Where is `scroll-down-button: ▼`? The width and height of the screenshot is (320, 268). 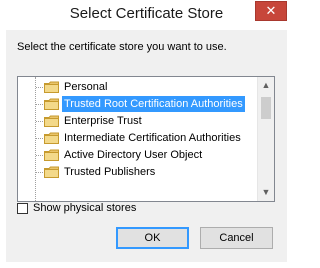 scroll-down-button: ▼ is located at coordinates (266, 192).